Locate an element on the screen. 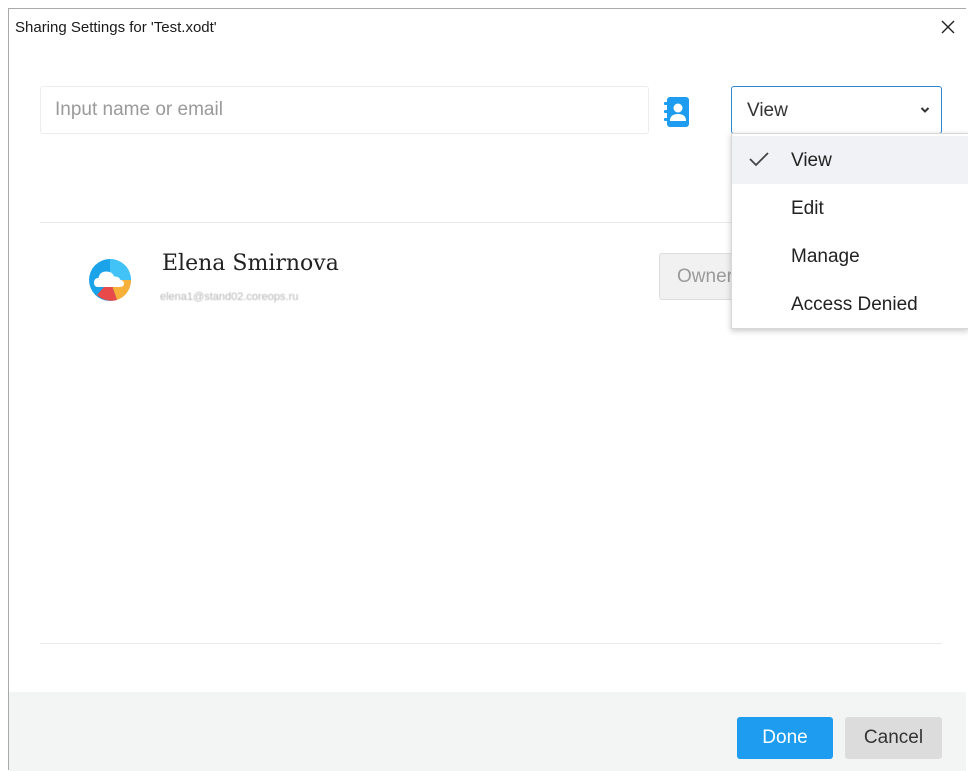  dialog-footer: Done Cancel is located at coordinates (487, 731).